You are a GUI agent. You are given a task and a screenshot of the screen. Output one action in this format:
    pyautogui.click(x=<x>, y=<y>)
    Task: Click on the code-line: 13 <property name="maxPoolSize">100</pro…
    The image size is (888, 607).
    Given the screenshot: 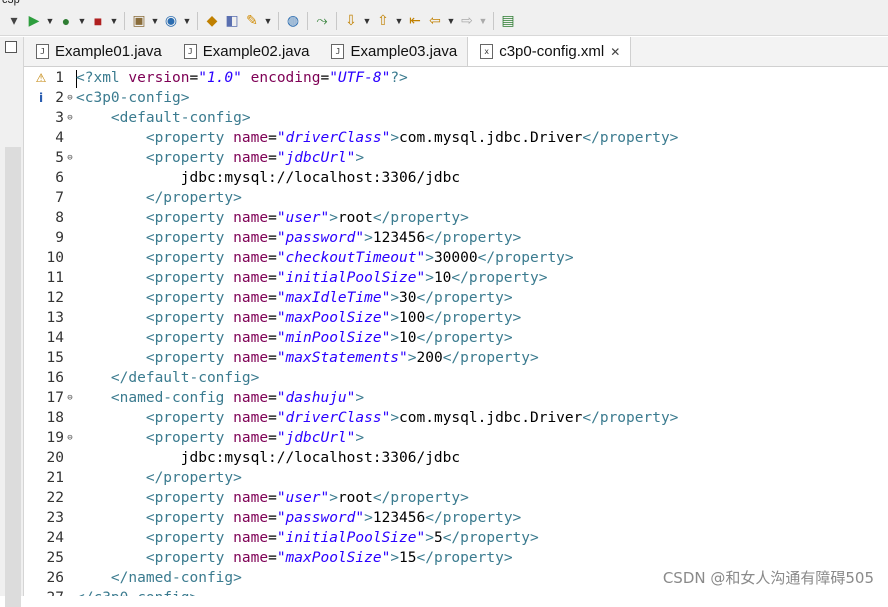 What is the action you would take?
    pyautogui.click(x=456, y=318)
    